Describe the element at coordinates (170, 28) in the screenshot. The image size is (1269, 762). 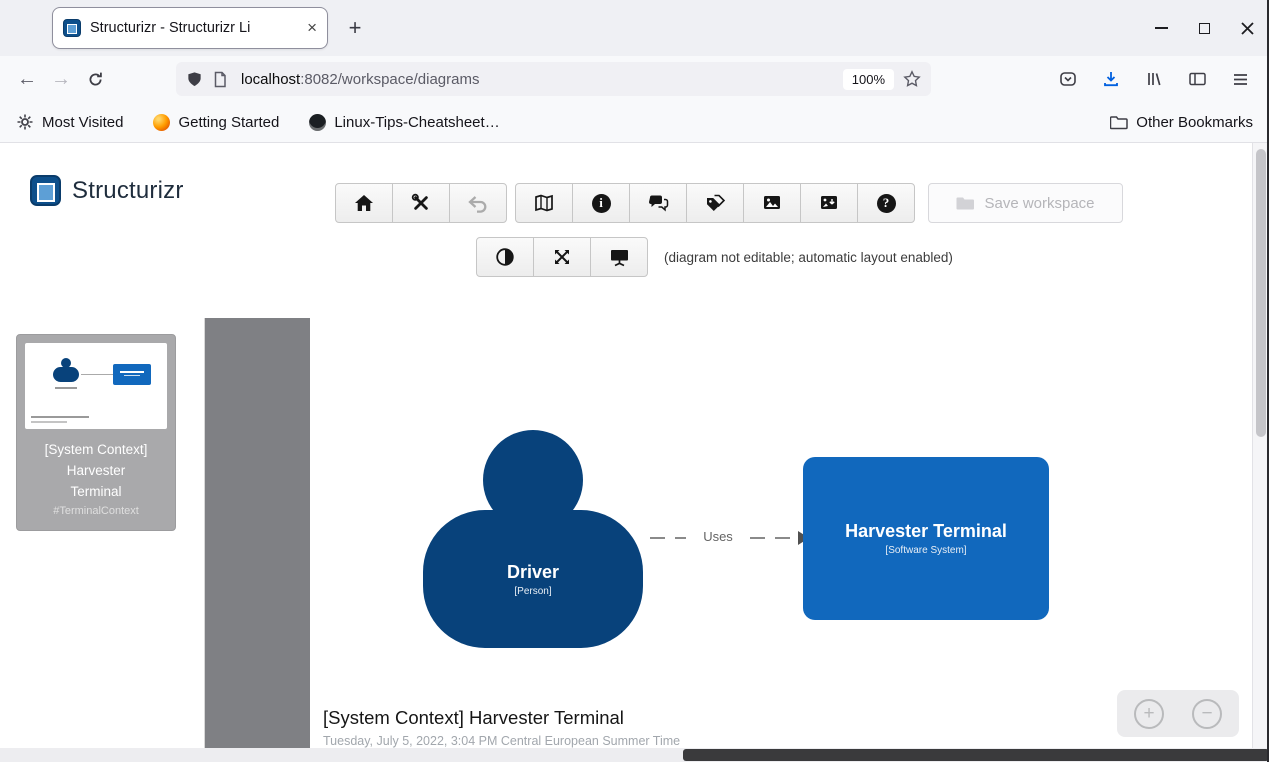
I see `tab-title: Structurizr - Structurizr Li` at that location.